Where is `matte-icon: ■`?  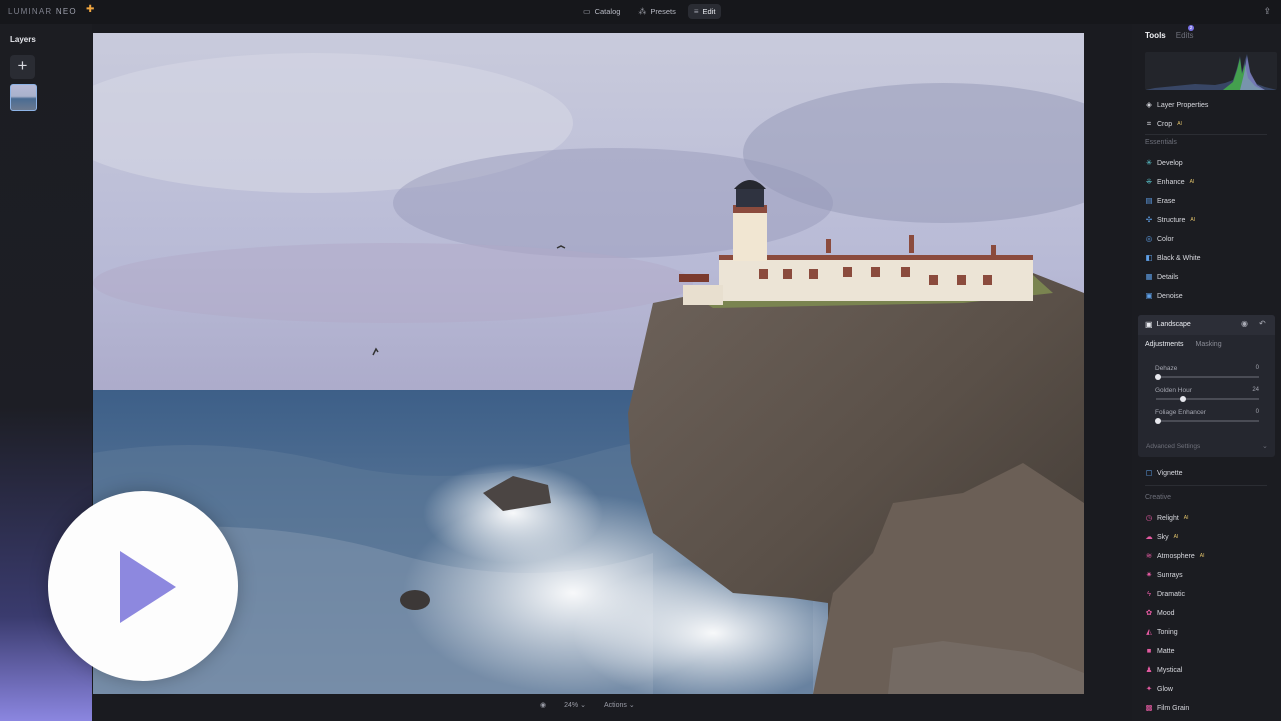
matte-icon: ■ is located at coordinates (1149, 650).